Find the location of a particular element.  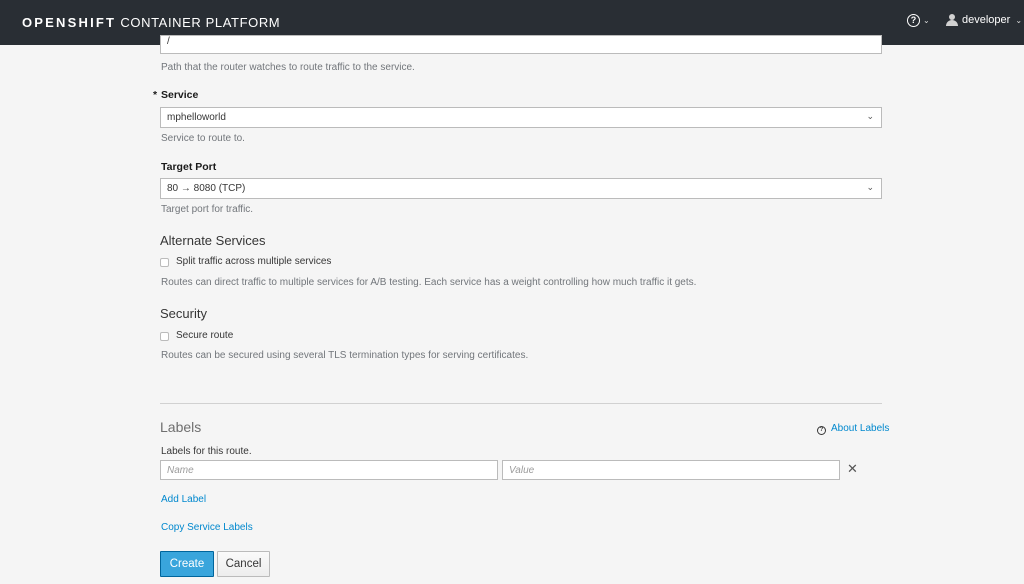

close-icon: ✕ is located at coordinates (852, 469).